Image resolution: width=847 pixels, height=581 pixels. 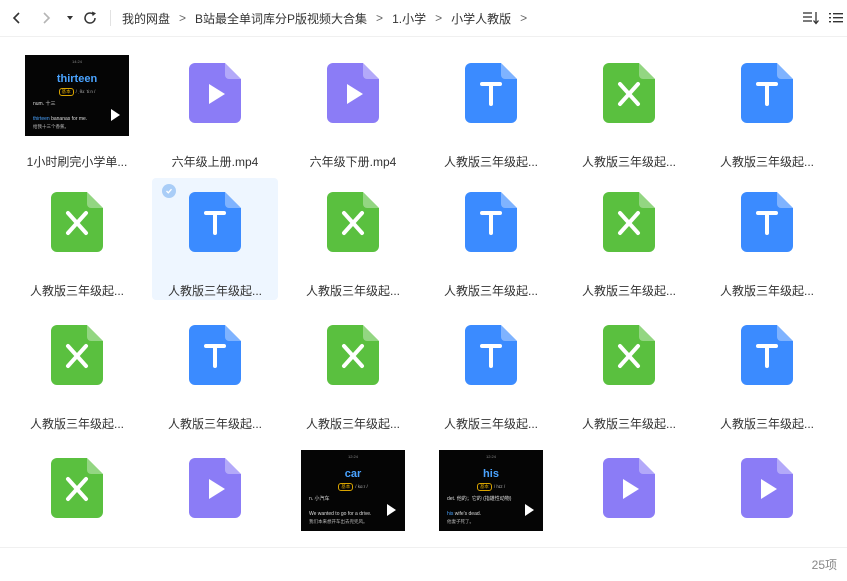 I want to click on file-item: 六年级下册.mp4, so click(x=353, y=110).